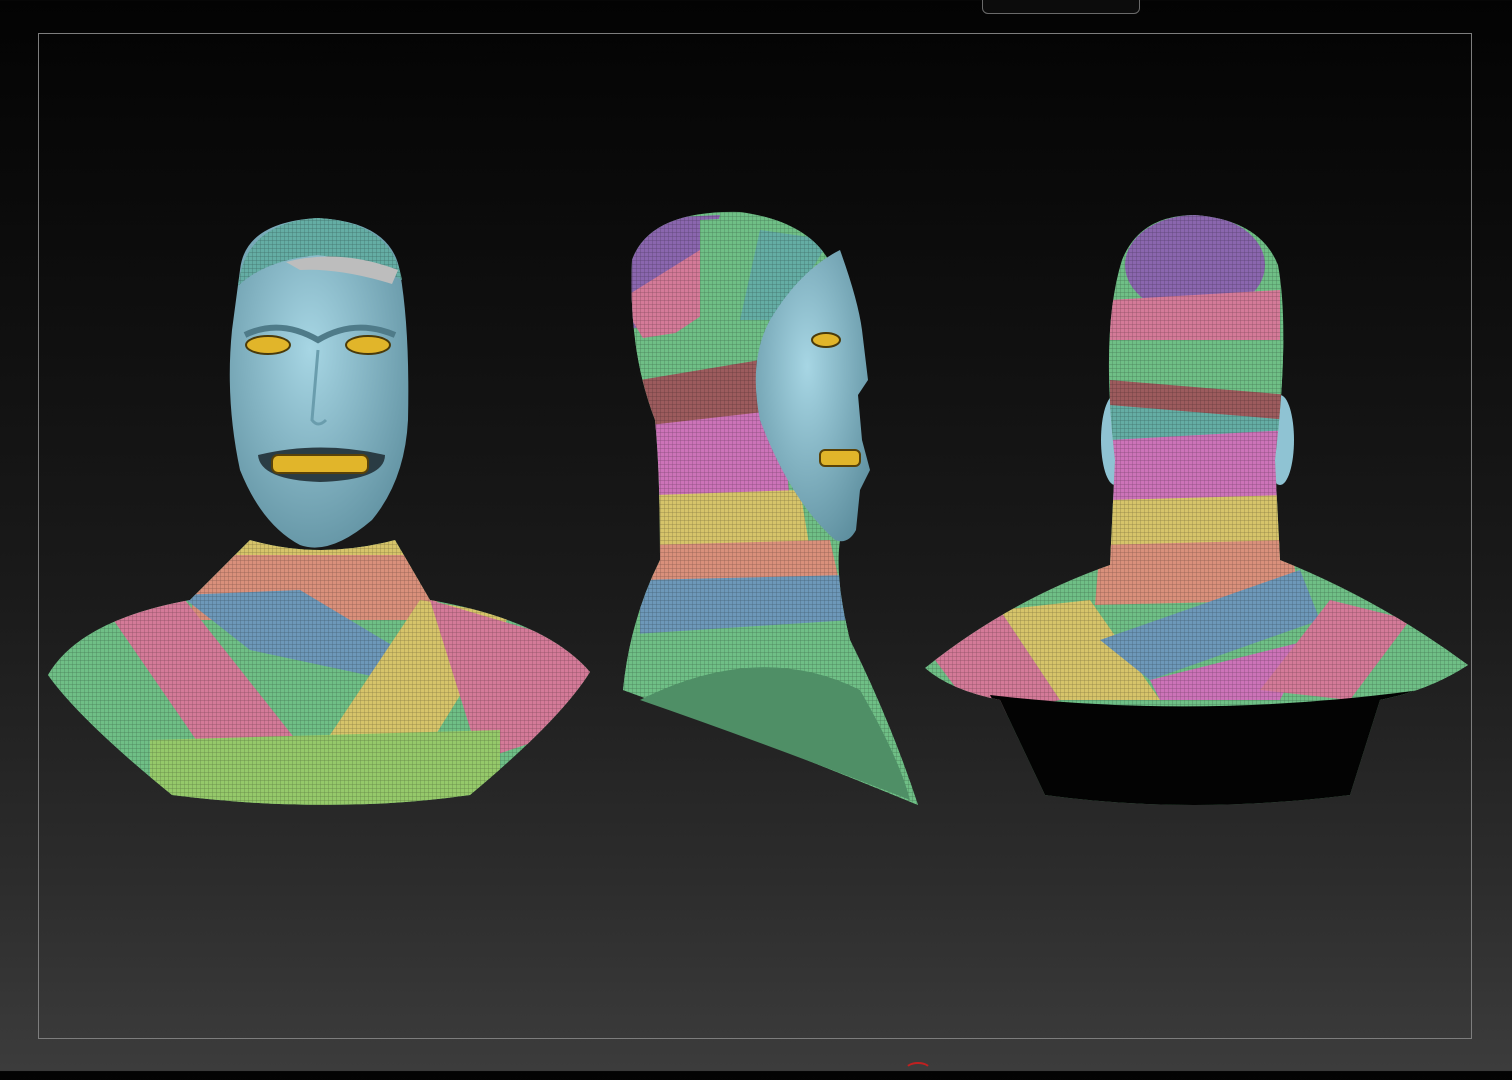 Image resolution: width=1512 pixels, height=1080 pixels. Describe the element at coordinates (918, 1071) in the screenshot. I see `cursor-indicator-icon` at that location.